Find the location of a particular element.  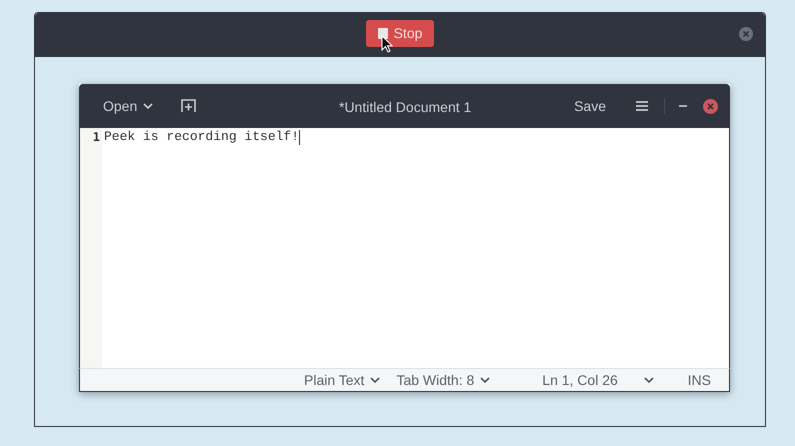

window-title: *Untitled Document 1 is located at coordinates (405, 107).